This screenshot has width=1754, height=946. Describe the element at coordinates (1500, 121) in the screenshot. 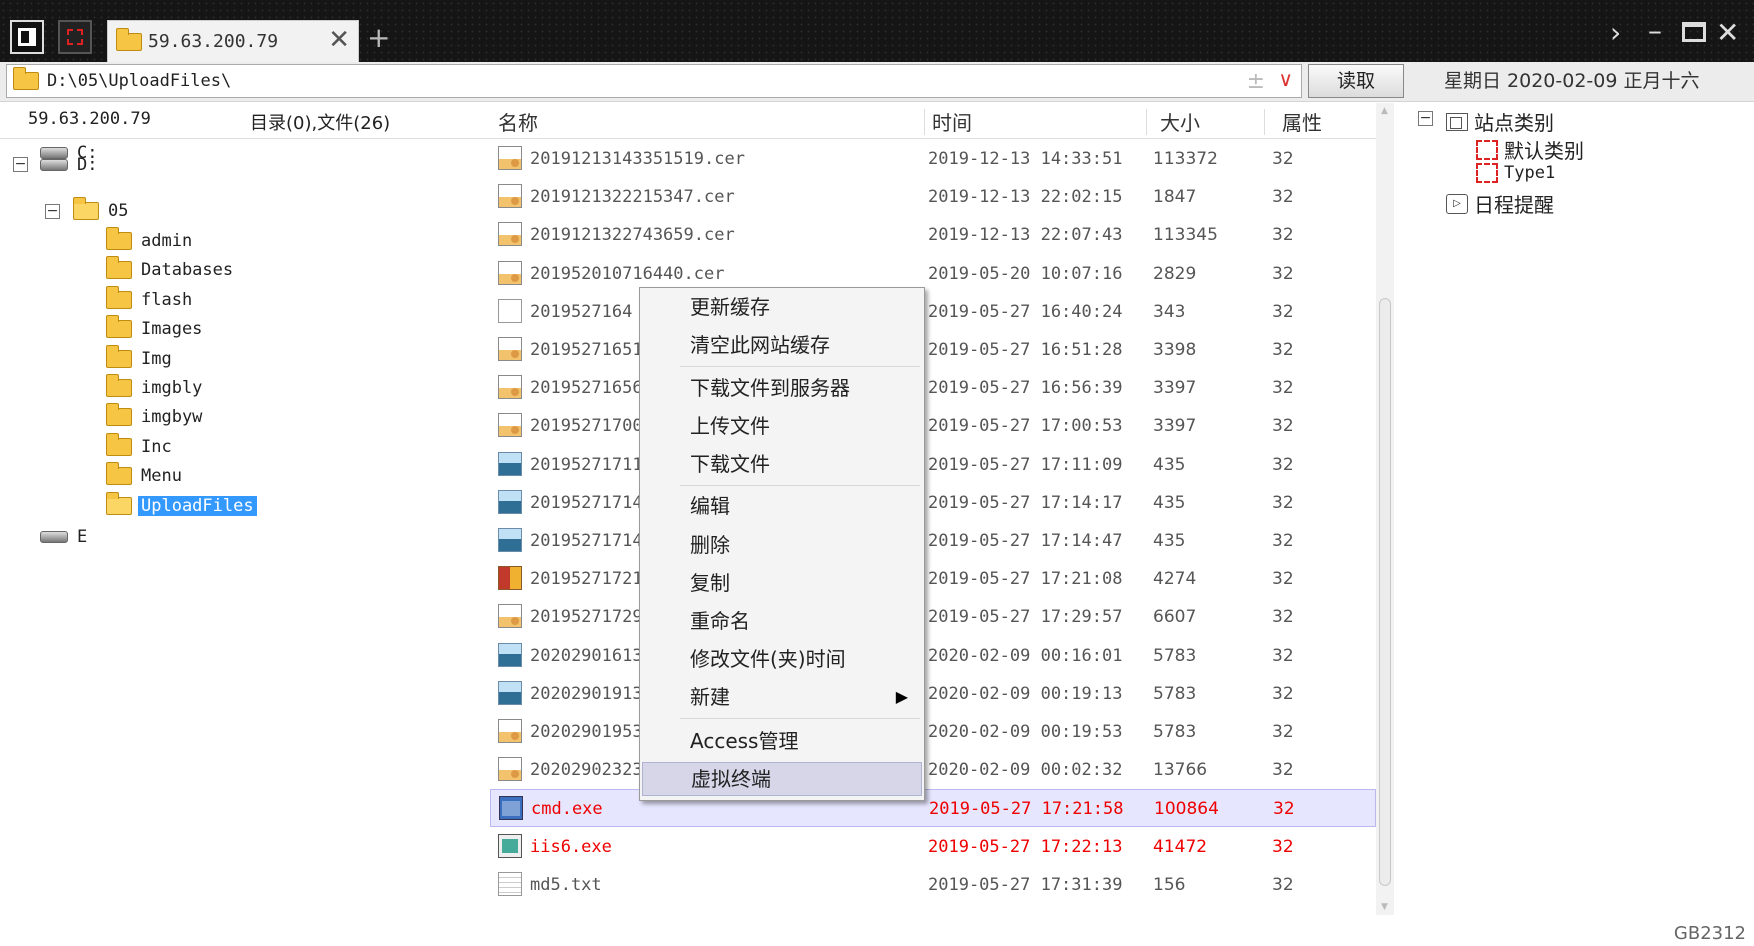

I see `site-category-node: 站点类别` at that location.